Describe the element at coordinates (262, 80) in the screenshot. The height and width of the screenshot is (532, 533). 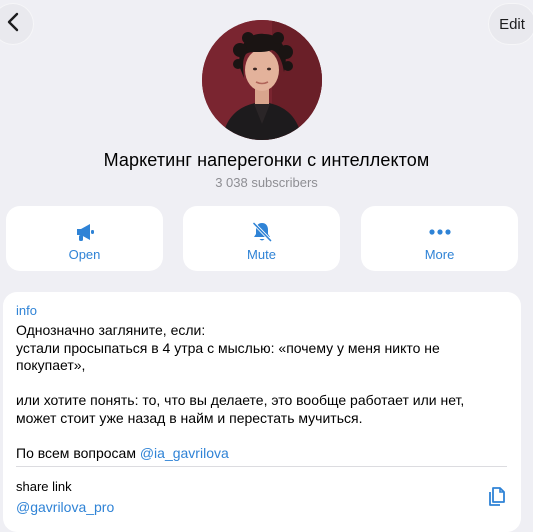
I see `channel-avatar` at that location.